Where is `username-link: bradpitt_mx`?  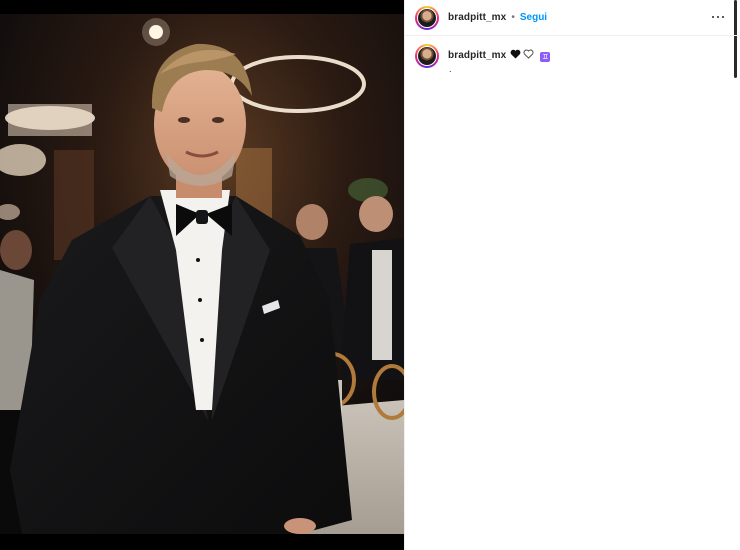
username-link: bradpitt_mx is located at coordinates (477, 17).